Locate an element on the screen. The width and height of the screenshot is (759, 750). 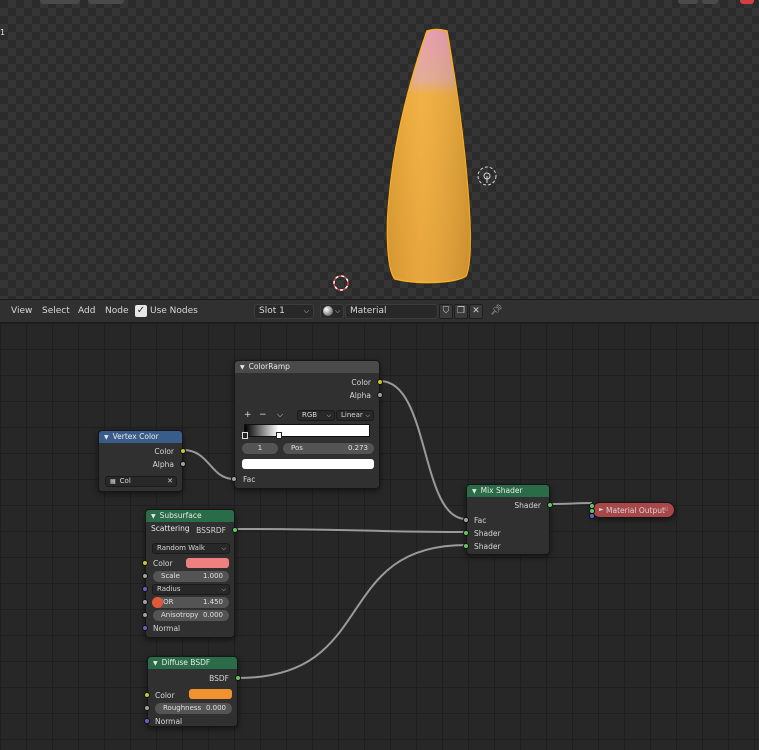
input-scale-socket is located at coordinates (145, 576).